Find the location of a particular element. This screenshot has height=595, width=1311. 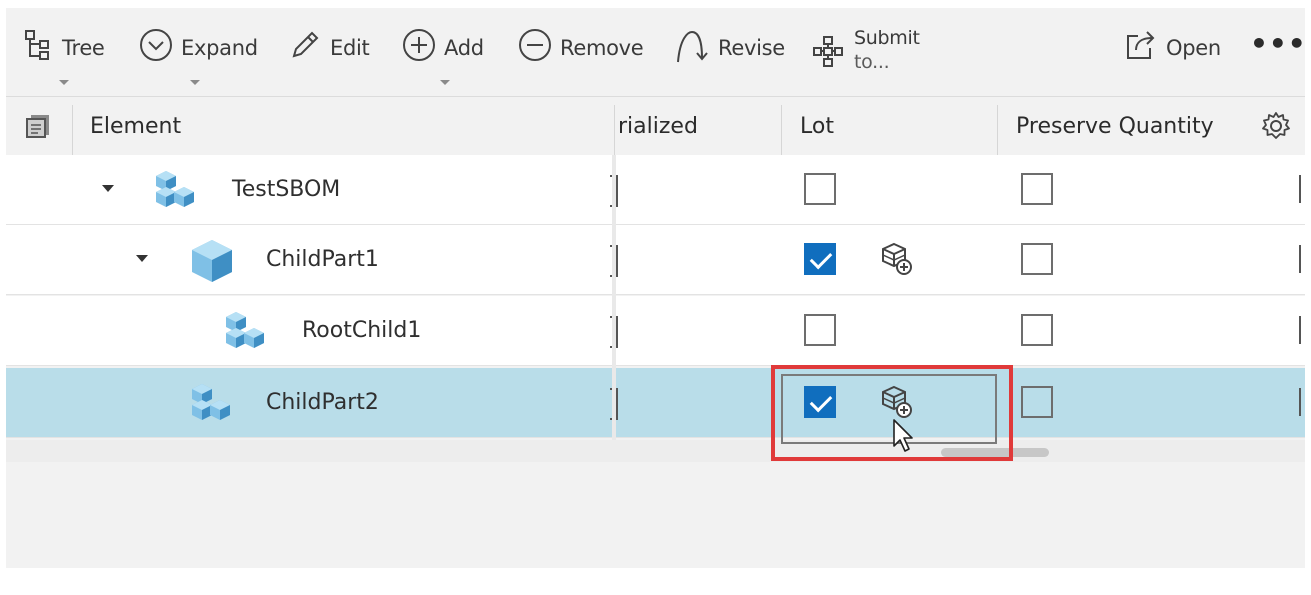

remove-button: Remove is located at coordinates (581, 52).